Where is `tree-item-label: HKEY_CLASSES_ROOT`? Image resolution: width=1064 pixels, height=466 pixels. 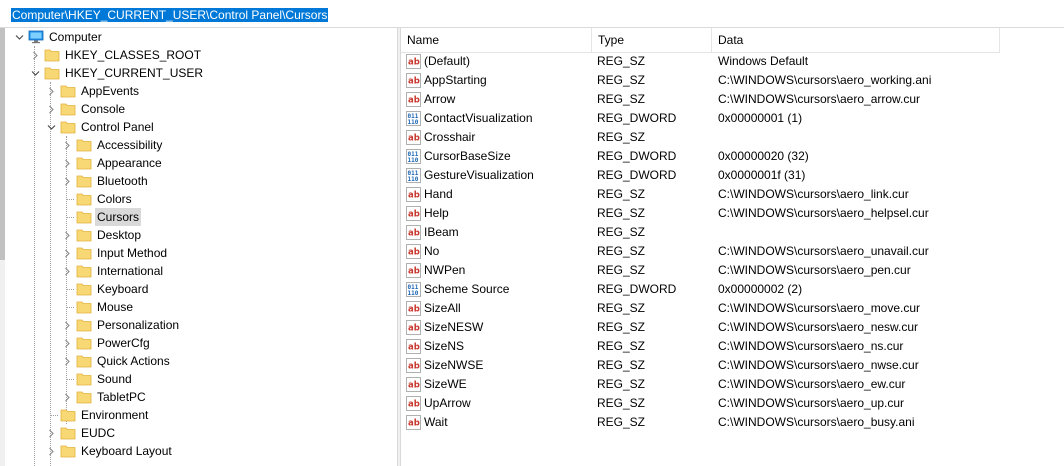
tree-item-label: HKEY_CLASSES_ROOT is located at coordinates (133, 55).